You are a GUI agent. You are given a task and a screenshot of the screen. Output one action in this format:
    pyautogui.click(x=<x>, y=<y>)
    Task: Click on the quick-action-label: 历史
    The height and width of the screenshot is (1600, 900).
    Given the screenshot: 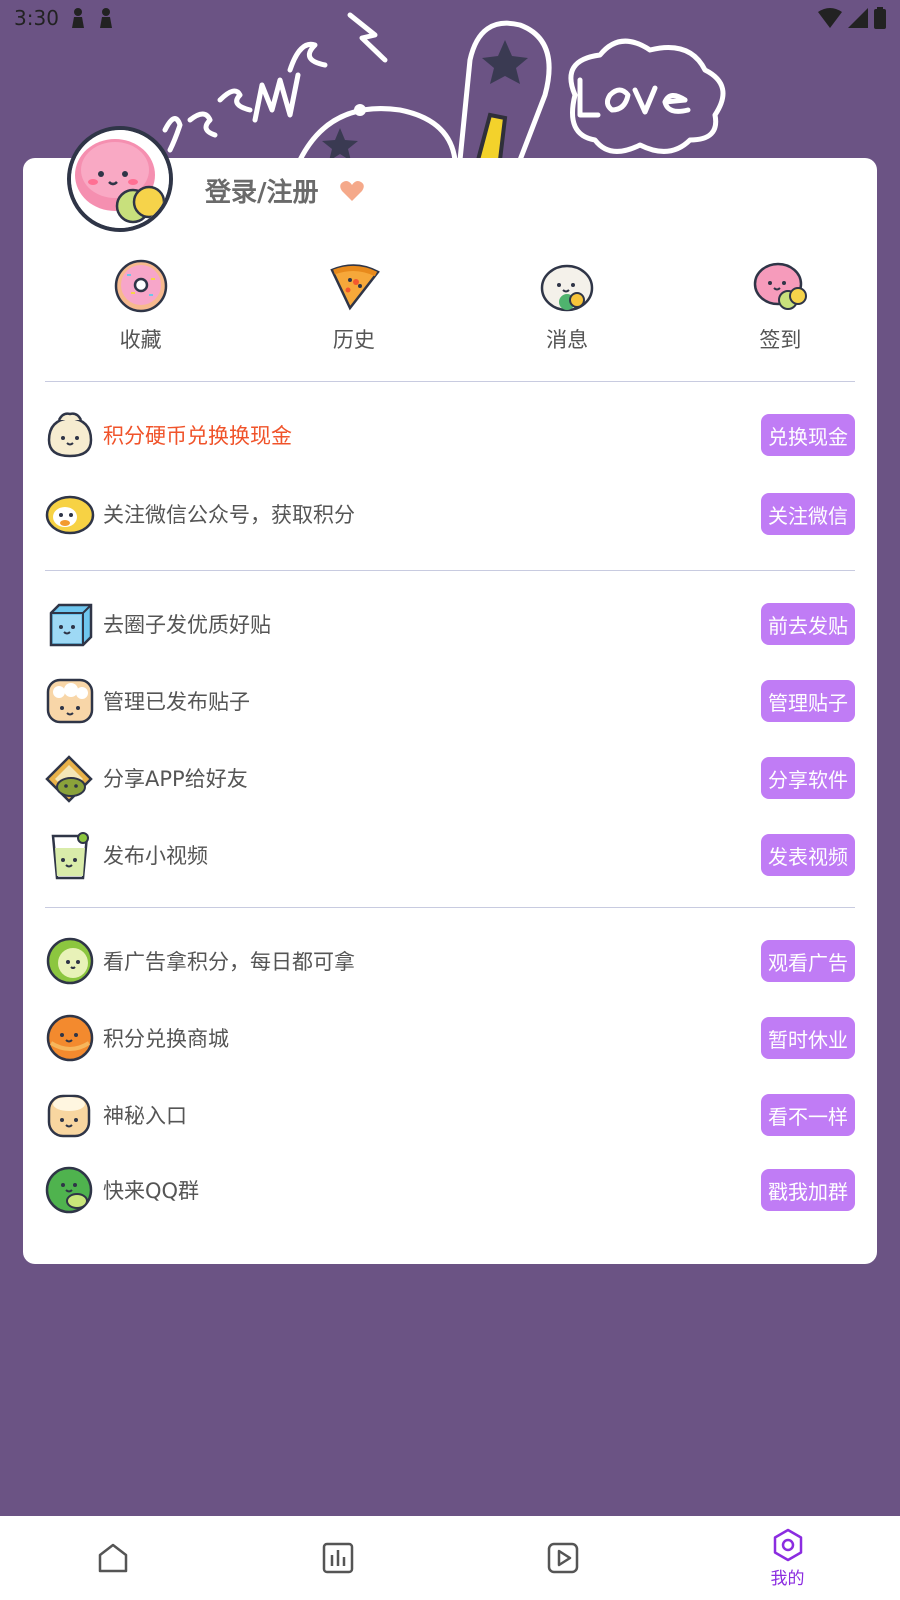 What is the action you would take?
    pyautogui.click(x=353, y=340)
    